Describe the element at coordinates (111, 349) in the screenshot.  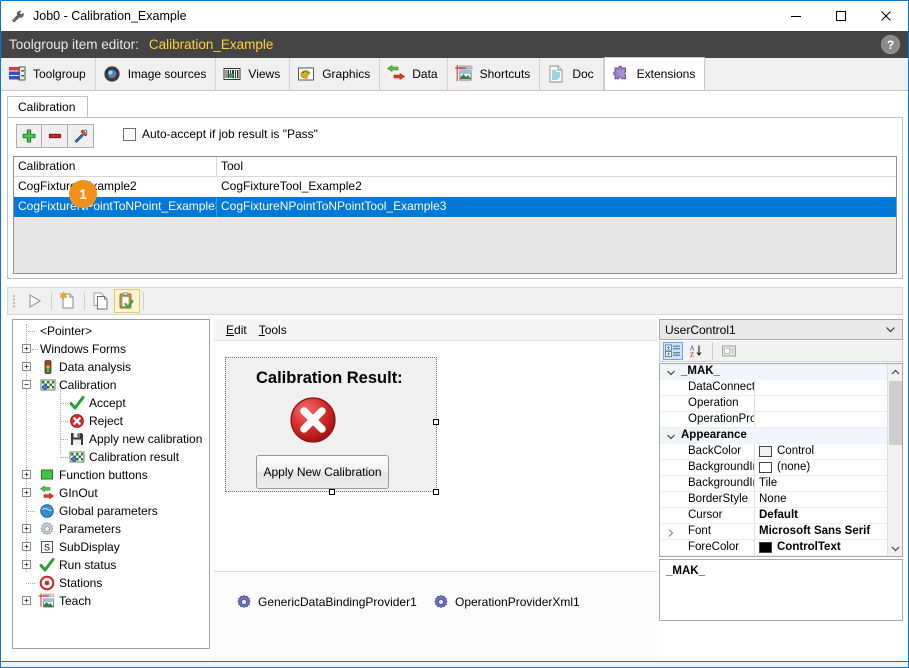
I see `tree-item-windows-forms: + Windows Forms` at that location.